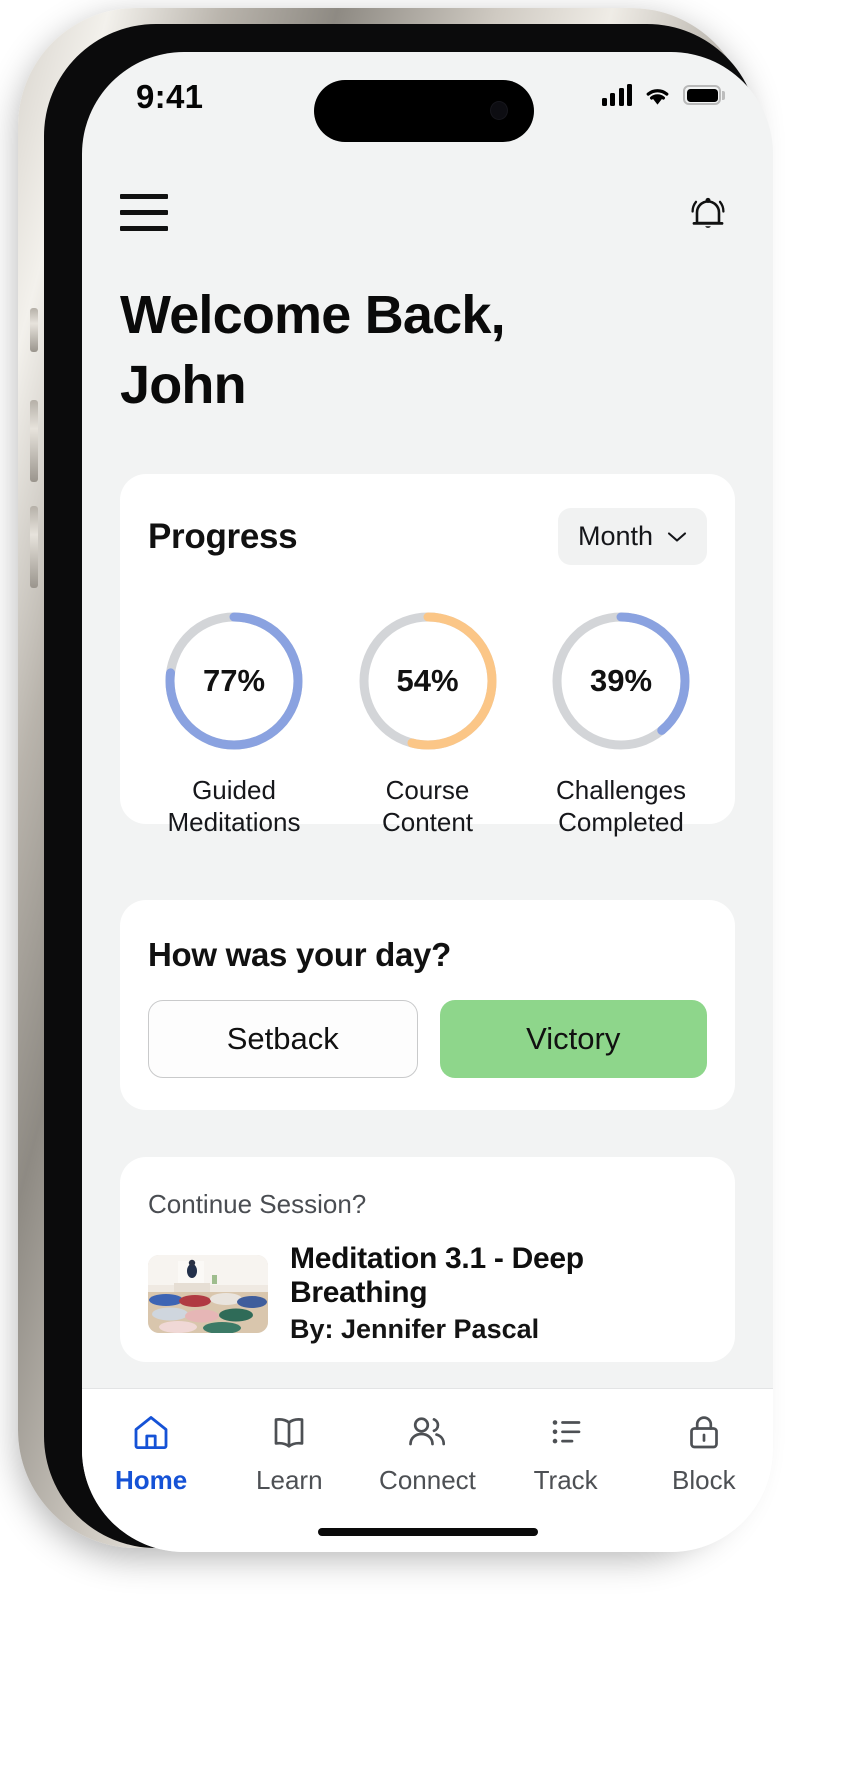 This screenshot has height=1788, width=867. I want to click on progress-value: 54%, so click(427, 680).